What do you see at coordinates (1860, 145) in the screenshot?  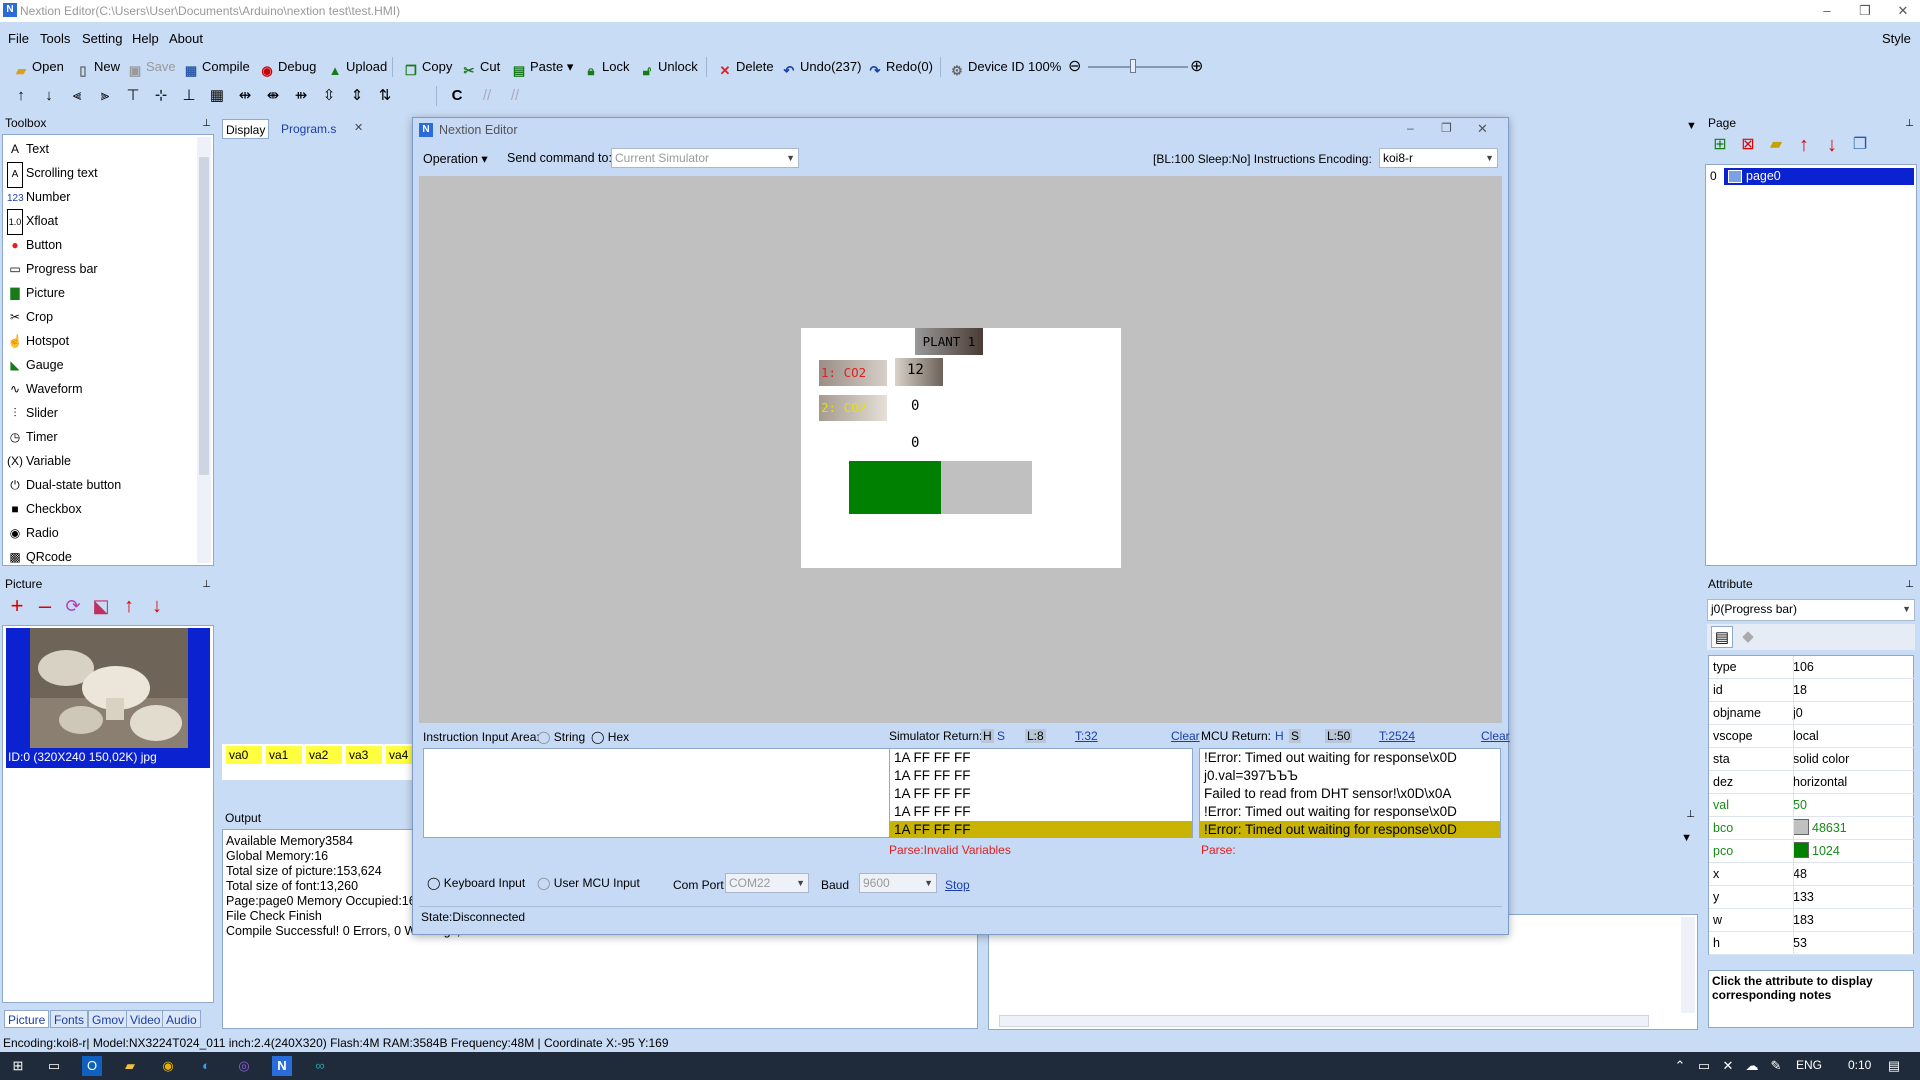 I see `copy-page-icon: ❐` at bounding box center [1860, 145].